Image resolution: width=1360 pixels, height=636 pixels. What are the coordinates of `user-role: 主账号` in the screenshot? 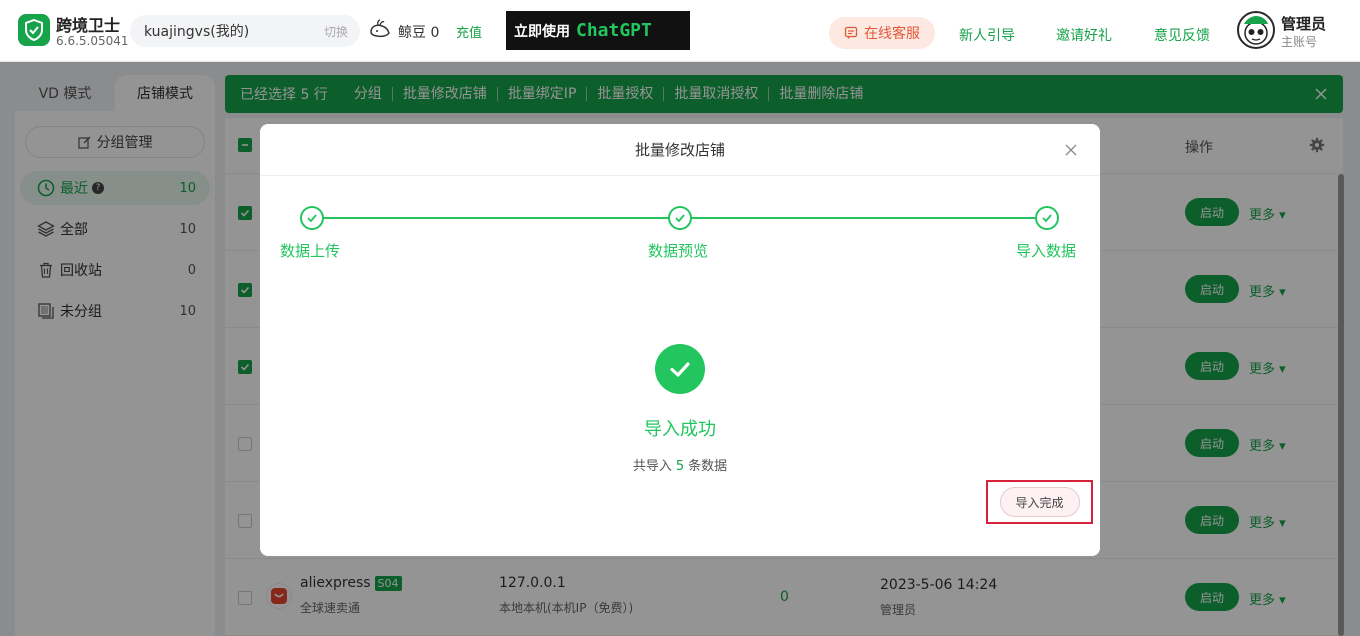 It's located at (1299, 42).